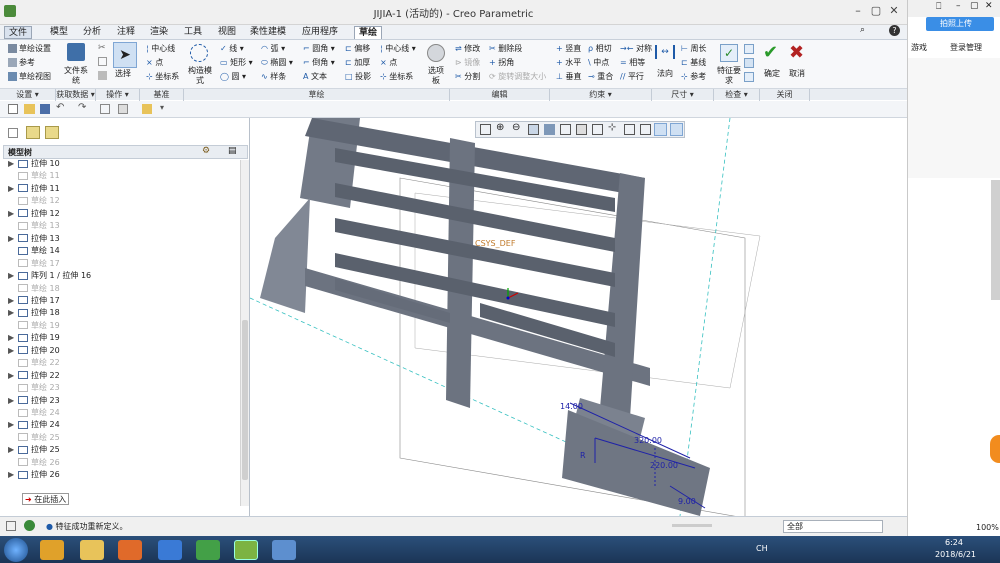 This screenshot has height=563, width=1000. Describe the element at coordinates (398, 49) in the screenshot. I see `sketch-centerline-button: ¦ 中心线 ▾` at that location.